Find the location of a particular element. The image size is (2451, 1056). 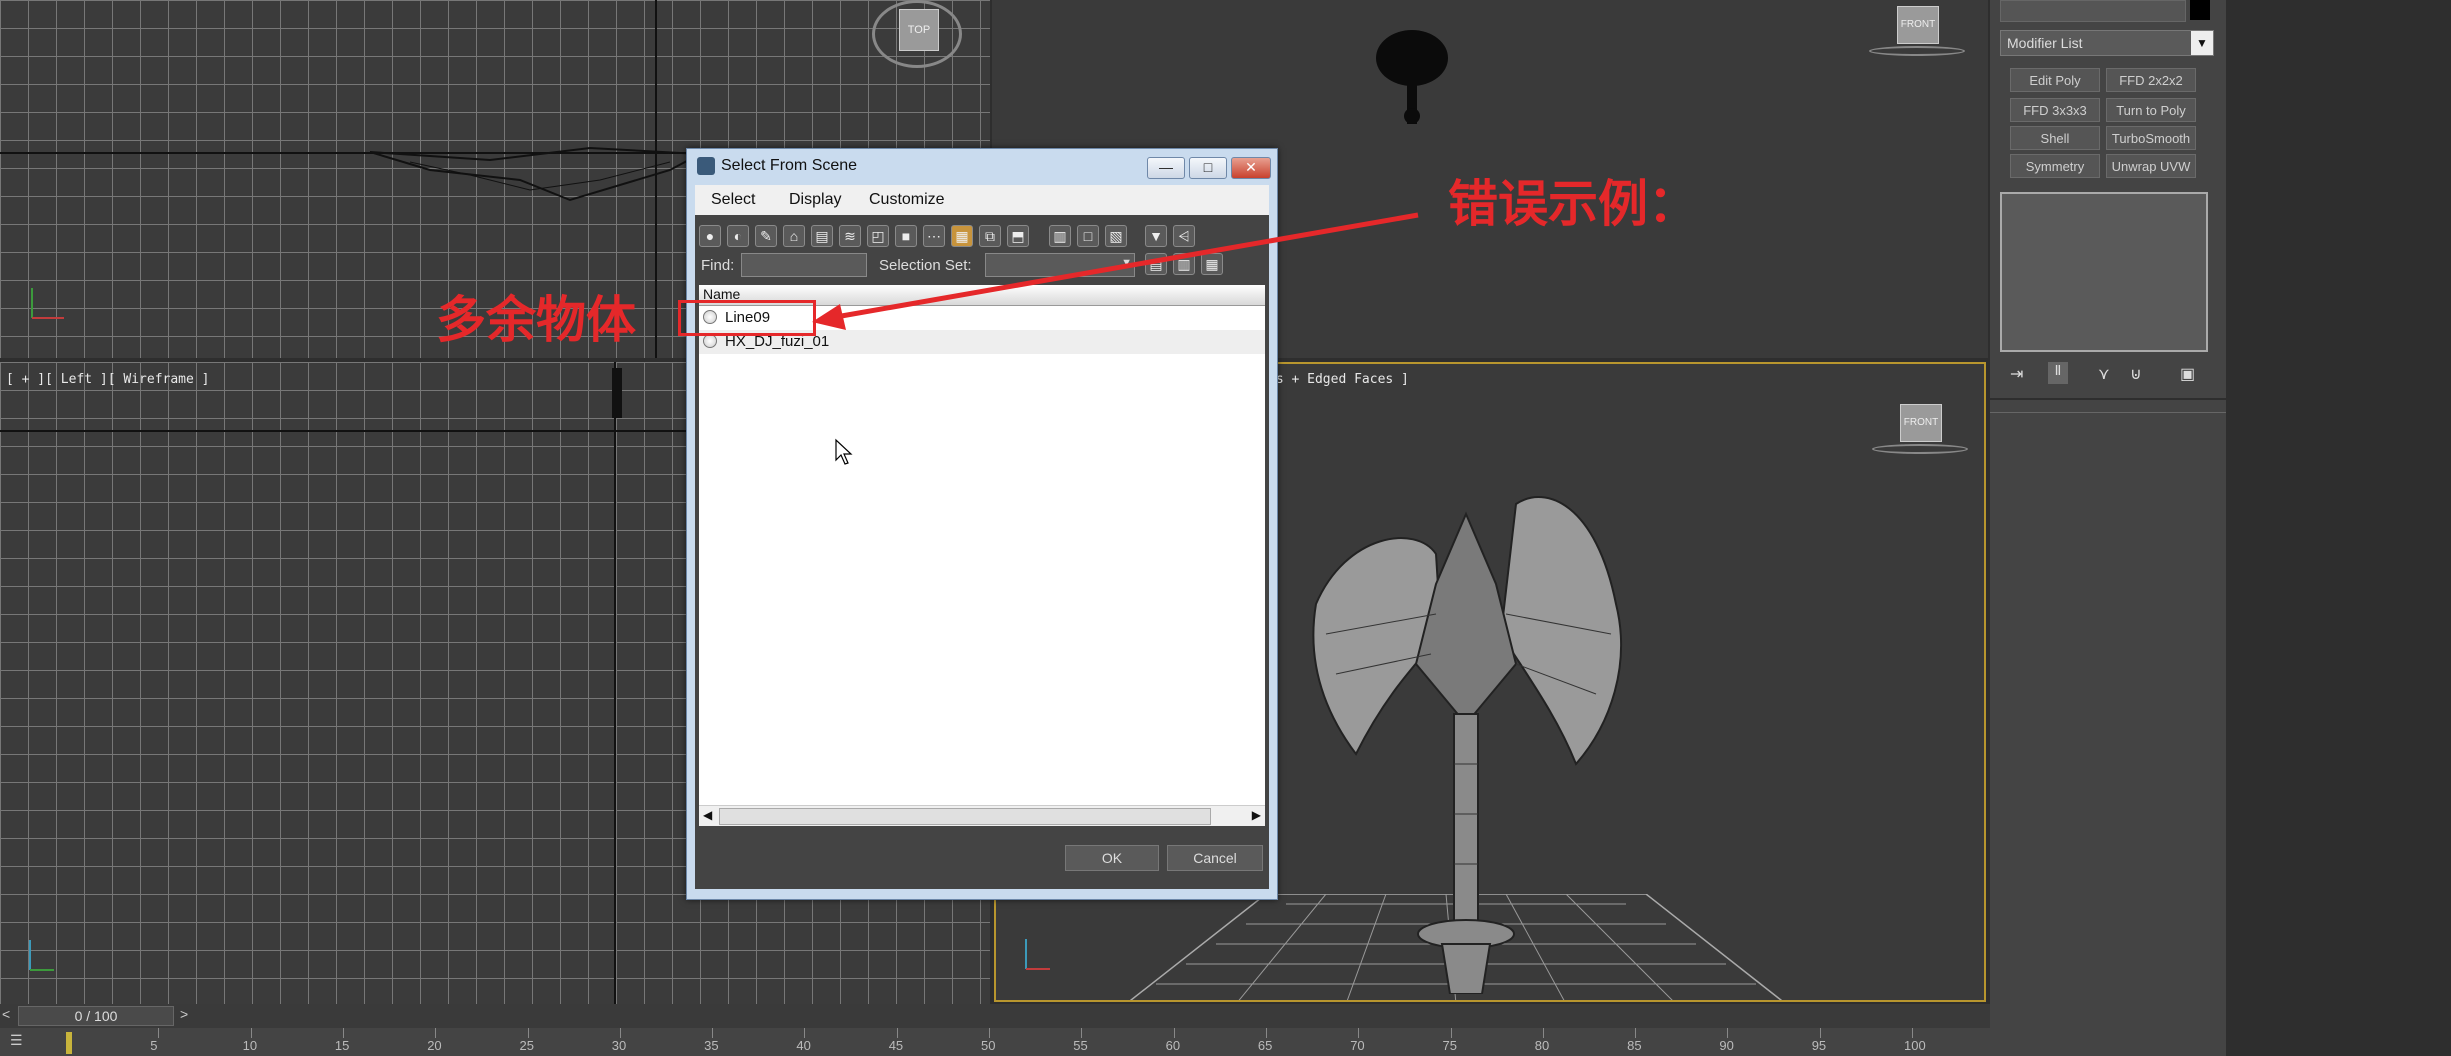

annotation-arrow is located at coordinates (1115, 271).